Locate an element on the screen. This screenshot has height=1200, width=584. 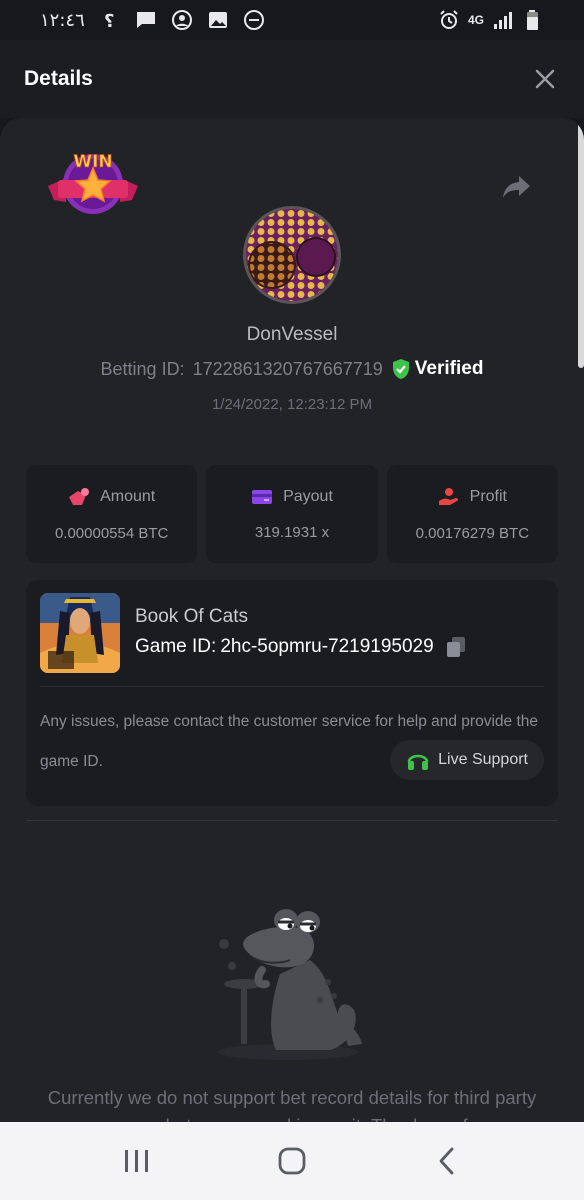
back-icon is located at coordinates (446, 1161).